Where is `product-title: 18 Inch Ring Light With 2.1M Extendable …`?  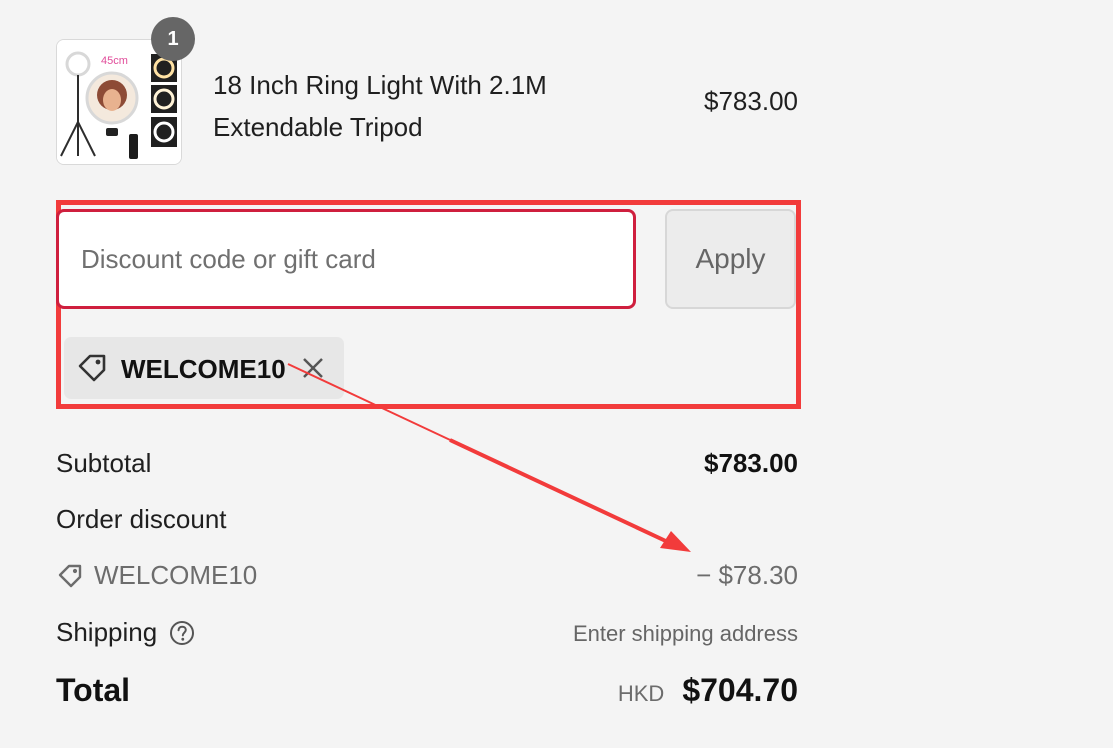 product-title: 18 Inch Ring Light With 2.1M Extendable … is located at coordinates (423, 106).